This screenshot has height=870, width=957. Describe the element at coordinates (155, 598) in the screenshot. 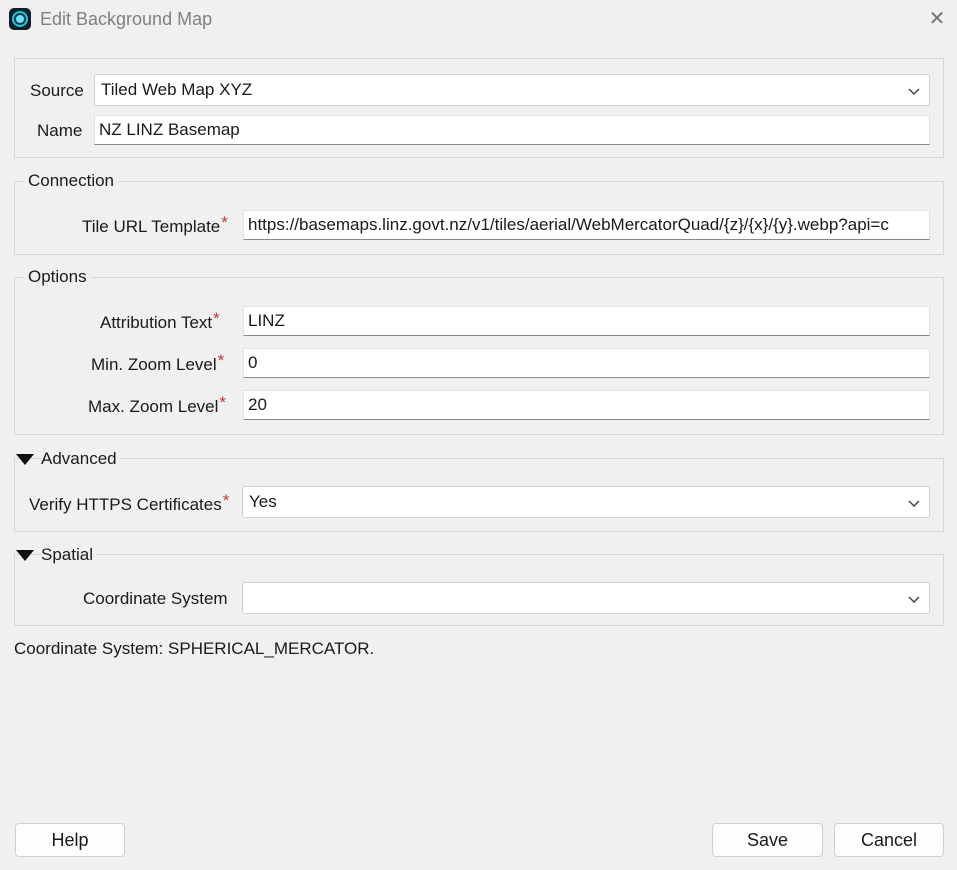

I see `coordinate-system-label: Coordinate System` at that location.